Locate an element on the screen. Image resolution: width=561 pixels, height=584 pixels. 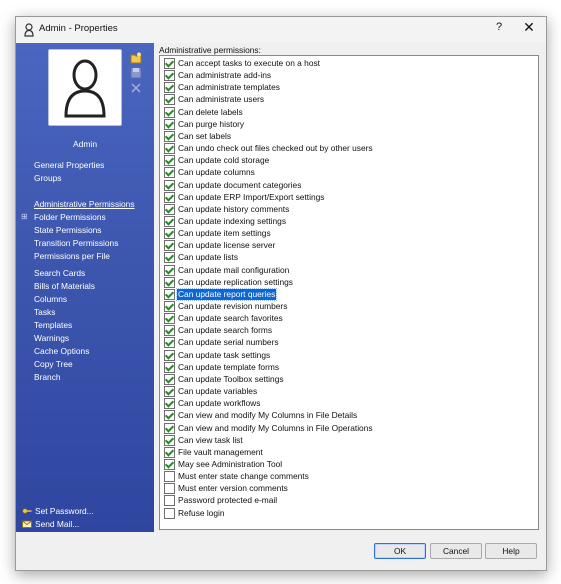
sidebar-item-columns: Columns is located at coordinates (64, 299).